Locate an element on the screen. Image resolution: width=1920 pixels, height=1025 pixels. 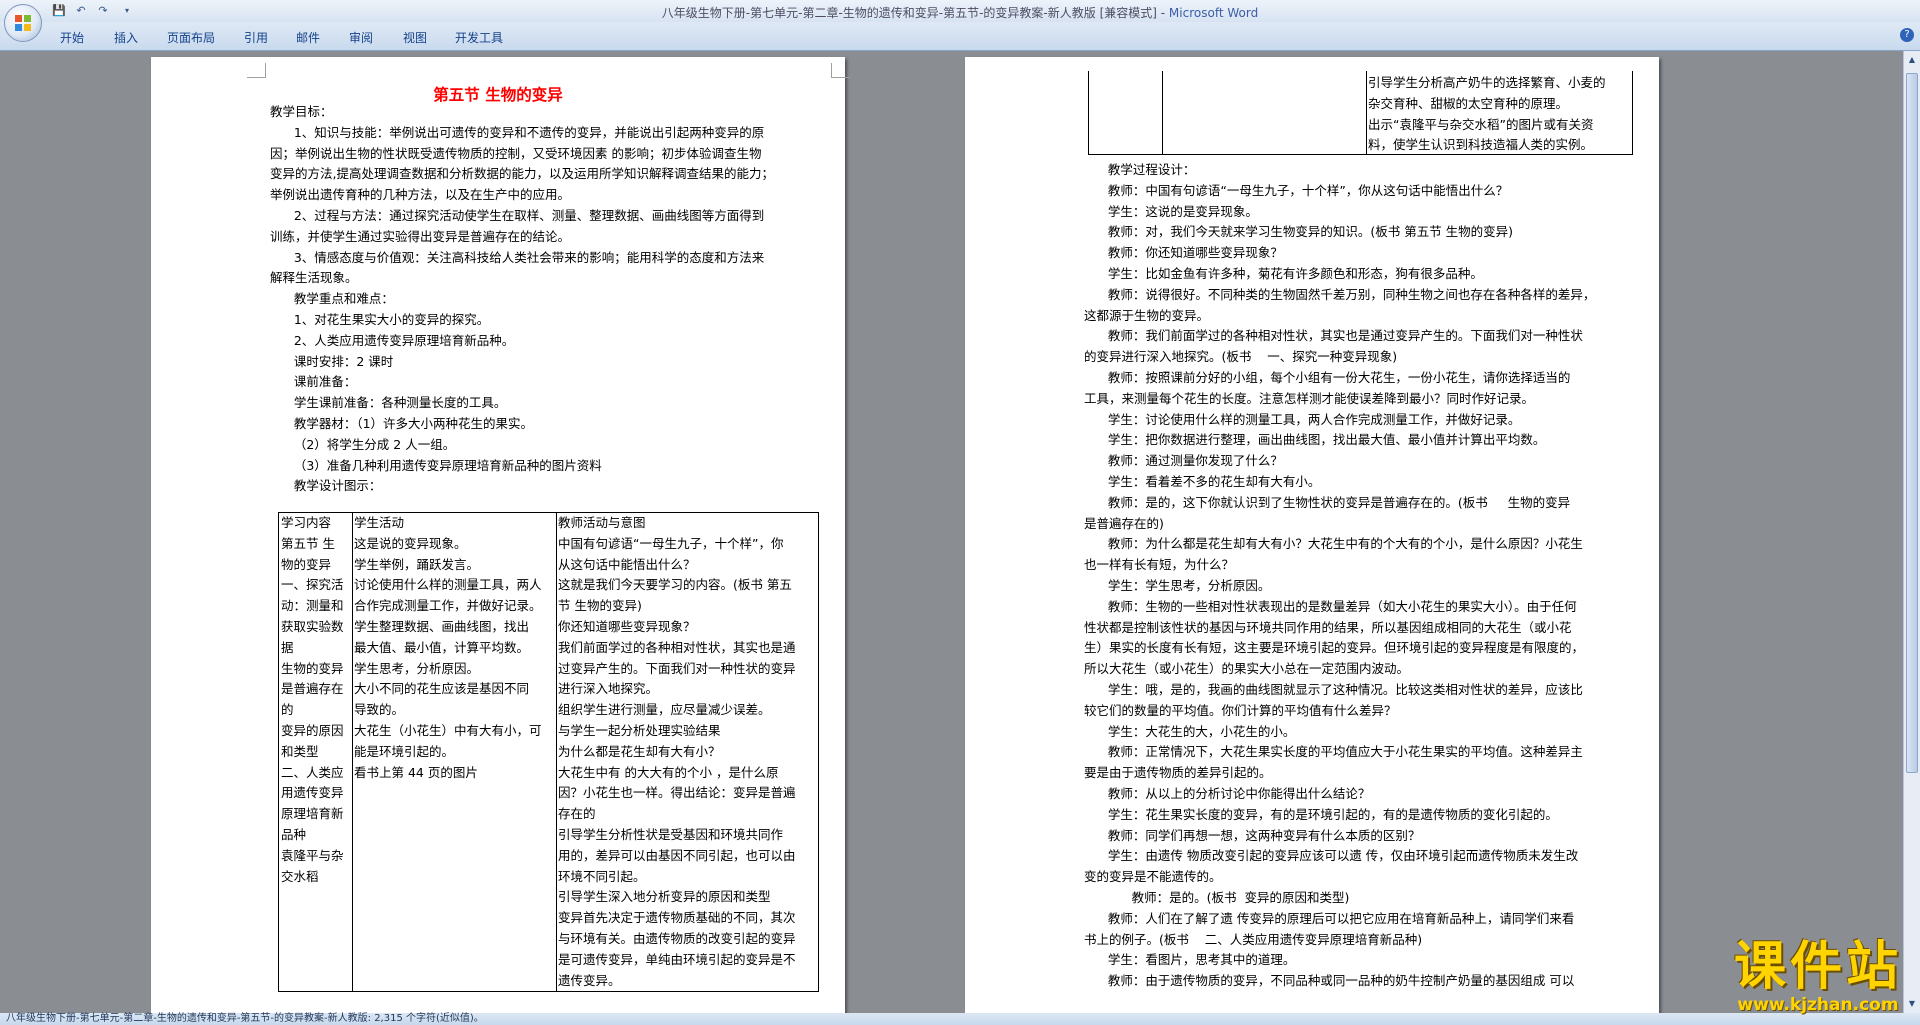
scroll-thumb is located at coordinates (1912, 423).